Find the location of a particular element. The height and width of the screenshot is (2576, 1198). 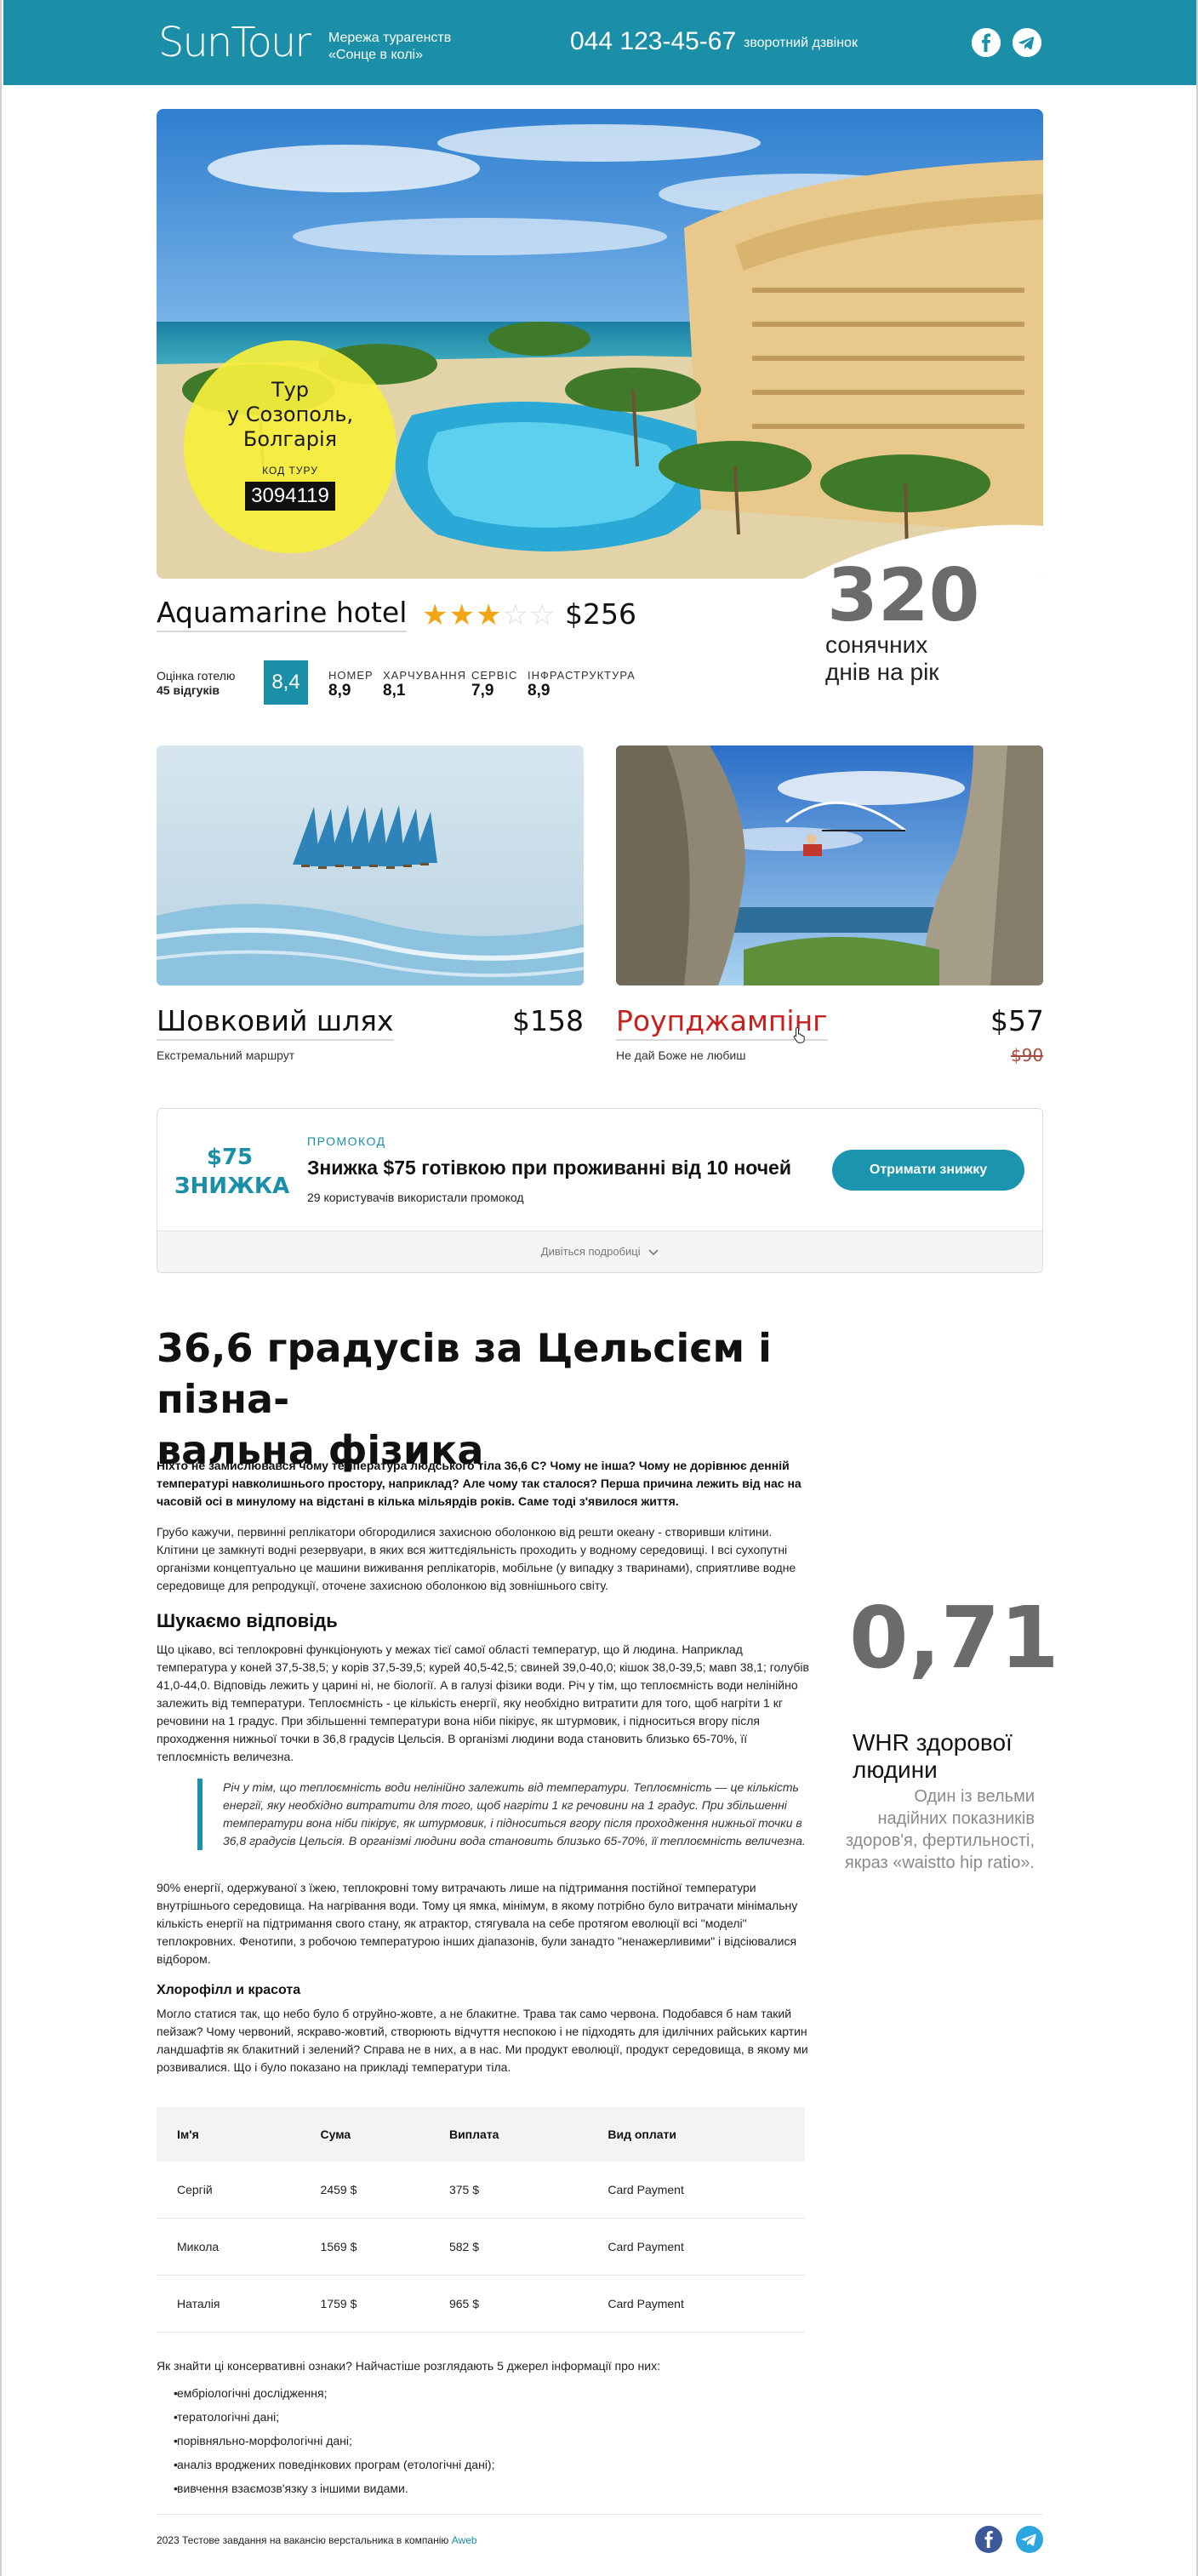

promo-amount: $75 ЗНИЖКА is located at coordinates (232, 1172).